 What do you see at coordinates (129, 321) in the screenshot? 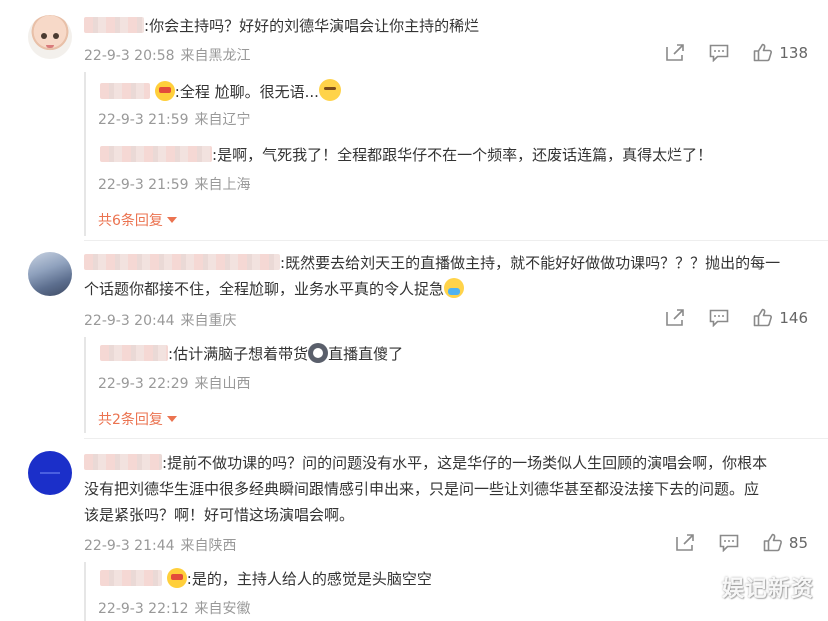
I see `timestamp: 22-9-3 20:44` at bounding box center [129, 321].